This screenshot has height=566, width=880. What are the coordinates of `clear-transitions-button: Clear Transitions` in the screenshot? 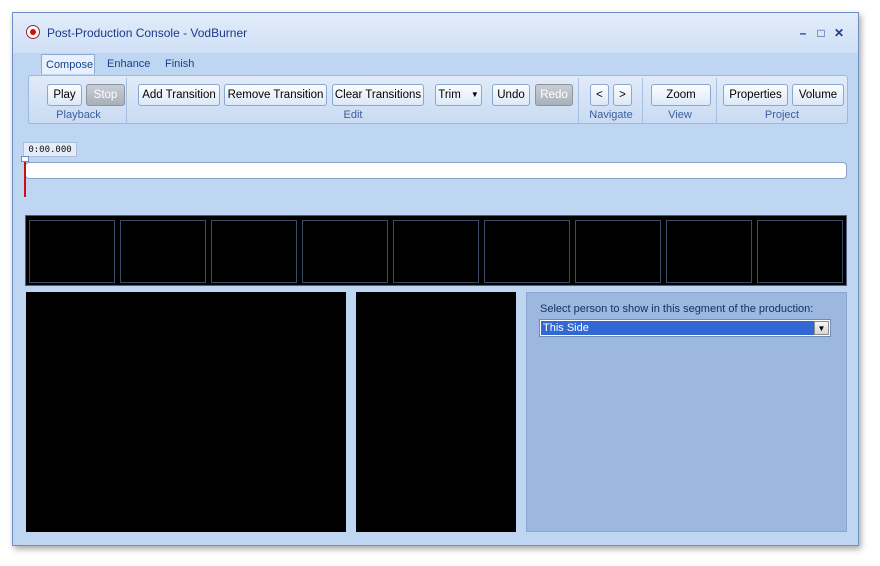 It's located at (378, 95).